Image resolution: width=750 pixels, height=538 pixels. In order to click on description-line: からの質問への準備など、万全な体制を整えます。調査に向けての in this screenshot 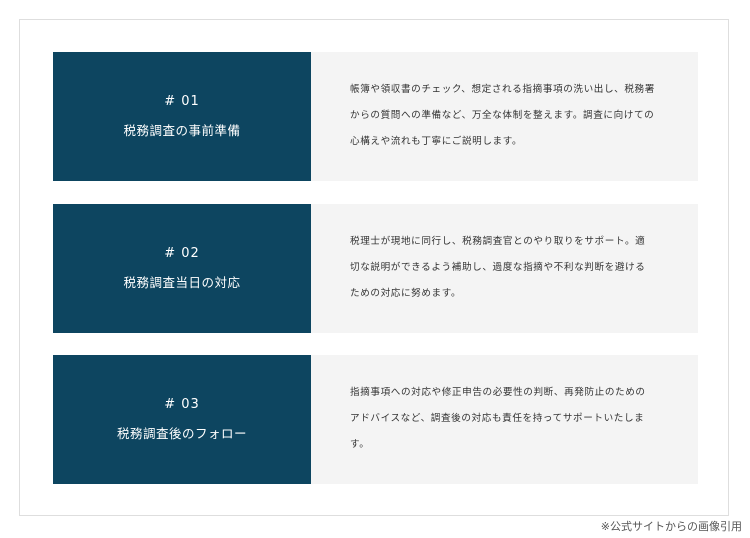, I will do `click(502, 115)`.